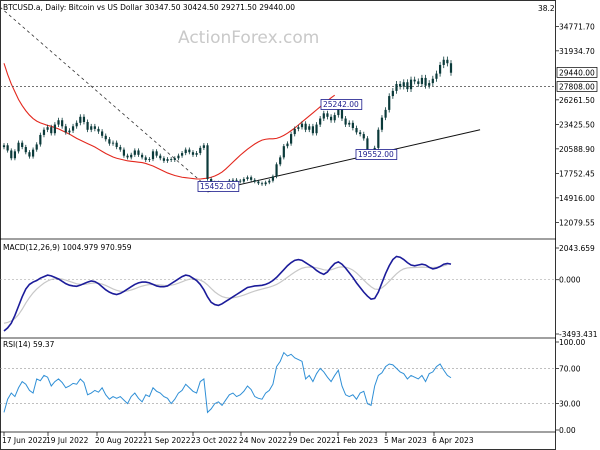  What do you see at coordinates (577, 26) in the screenshot?
I see `price-tick-label: 34771.70` at bounding box center [577, 26].